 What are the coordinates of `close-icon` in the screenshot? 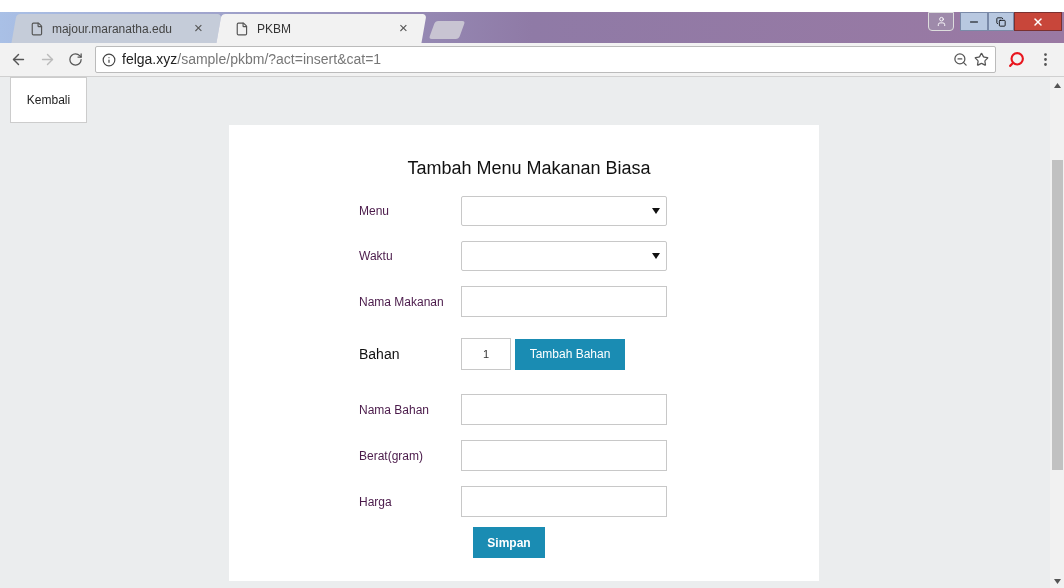 It's located at (1038, 21).